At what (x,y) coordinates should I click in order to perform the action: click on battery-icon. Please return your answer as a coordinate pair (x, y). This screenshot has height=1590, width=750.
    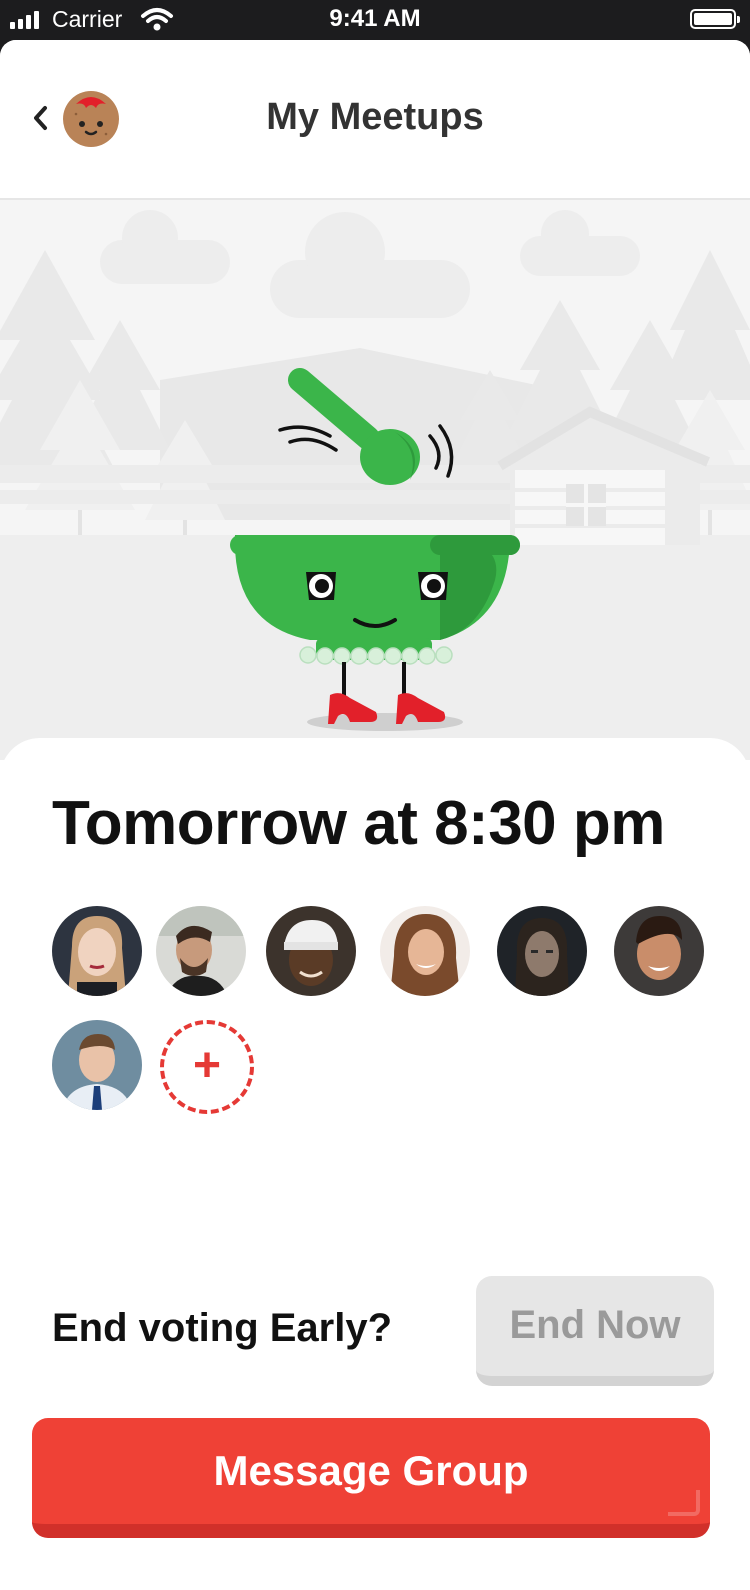
    Looking at the image, I should click on (715, 19).